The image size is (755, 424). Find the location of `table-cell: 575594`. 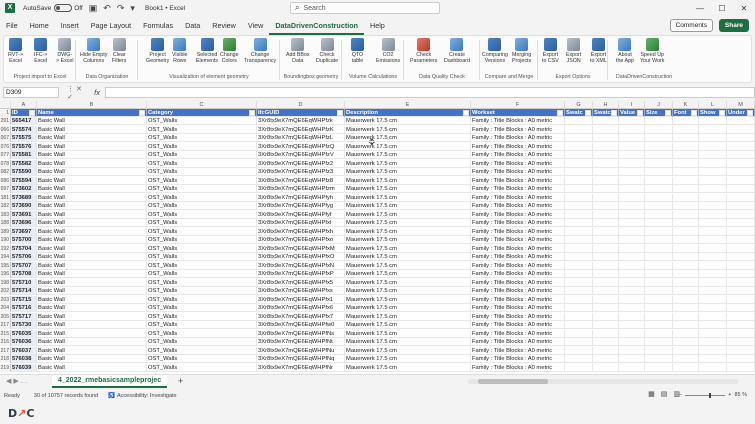

table-cell: 575594 is located at coordinates (24, 180).